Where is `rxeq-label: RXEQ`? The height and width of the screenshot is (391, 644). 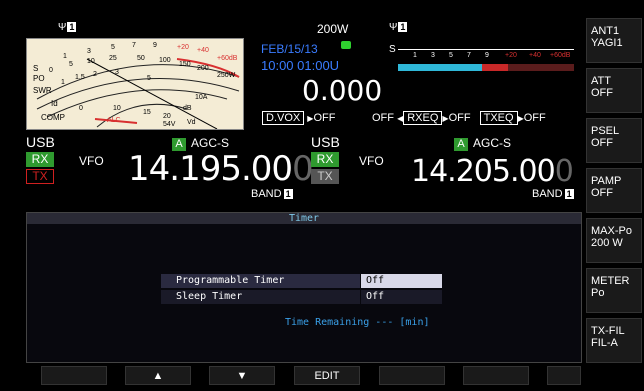
rxeq-label: RXEQ is located at coordinates (423, 118).